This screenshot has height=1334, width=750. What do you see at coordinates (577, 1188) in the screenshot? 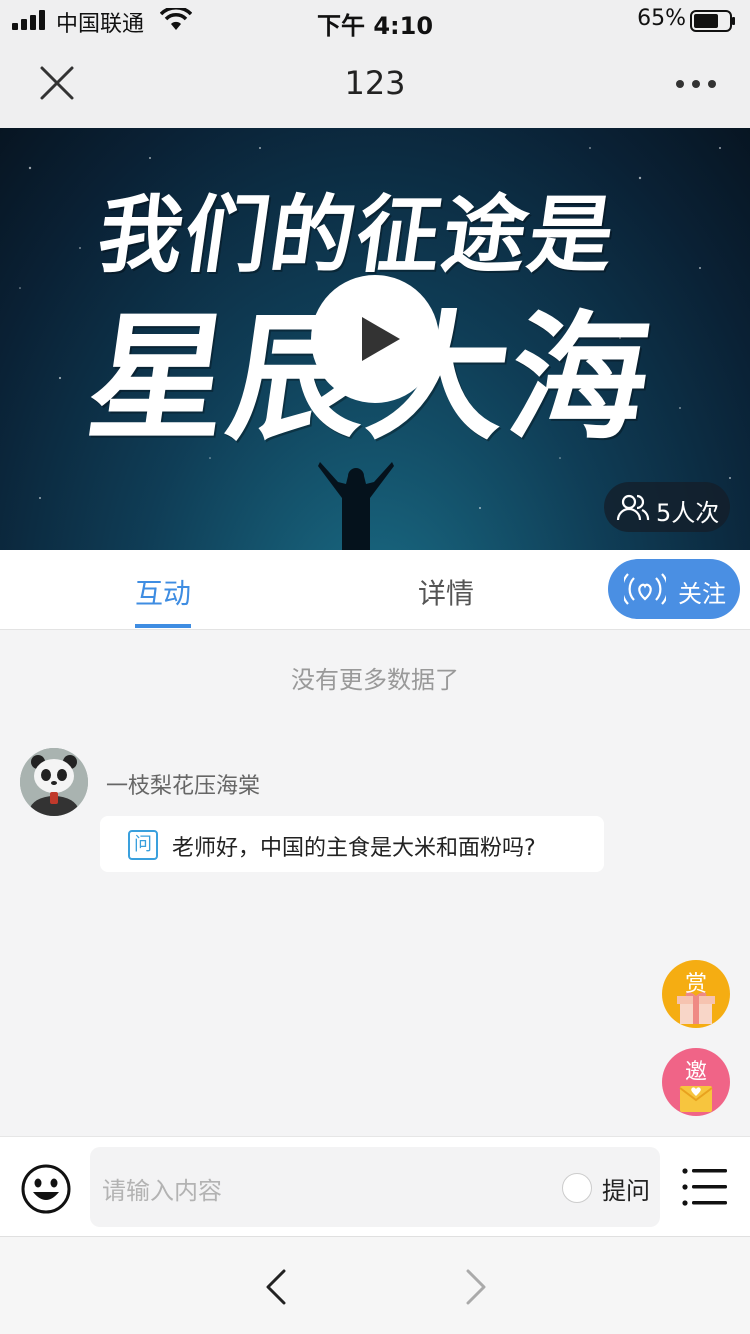
I see `ask-question-toggle` at bounding box center [577, 1188].